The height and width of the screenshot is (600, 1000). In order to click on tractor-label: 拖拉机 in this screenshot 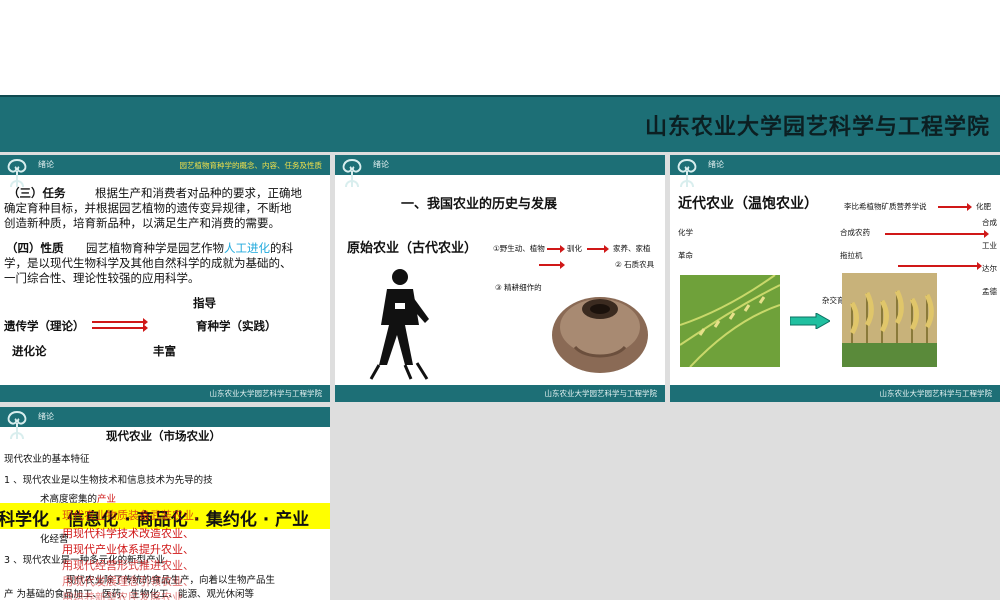, I will do `click(851, 255)`.